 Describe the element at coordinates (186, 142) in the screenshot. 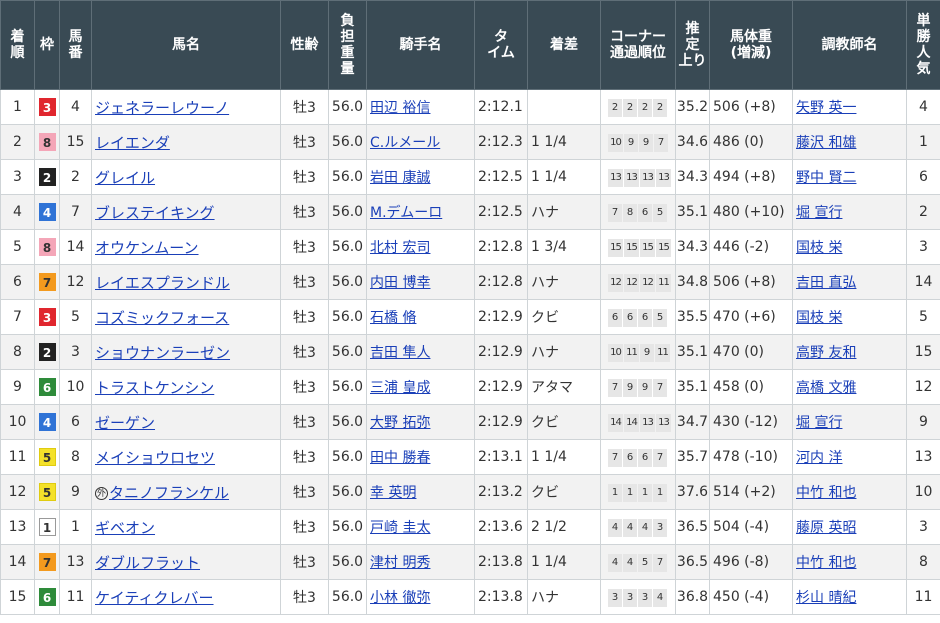

I see `horse-name-cell: レイエンダ` at that location.